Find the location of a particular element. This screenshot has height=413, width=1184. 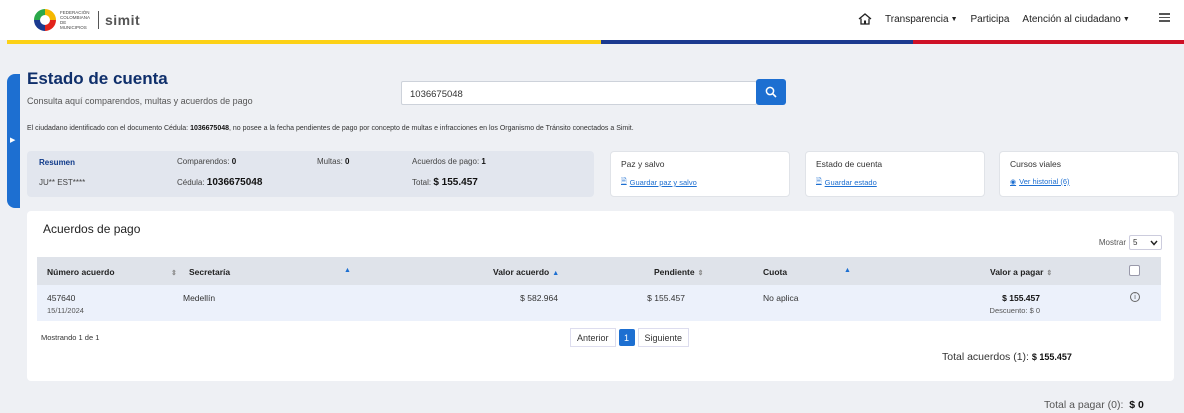

info-icon: i is located at coordinates (1135, 297).